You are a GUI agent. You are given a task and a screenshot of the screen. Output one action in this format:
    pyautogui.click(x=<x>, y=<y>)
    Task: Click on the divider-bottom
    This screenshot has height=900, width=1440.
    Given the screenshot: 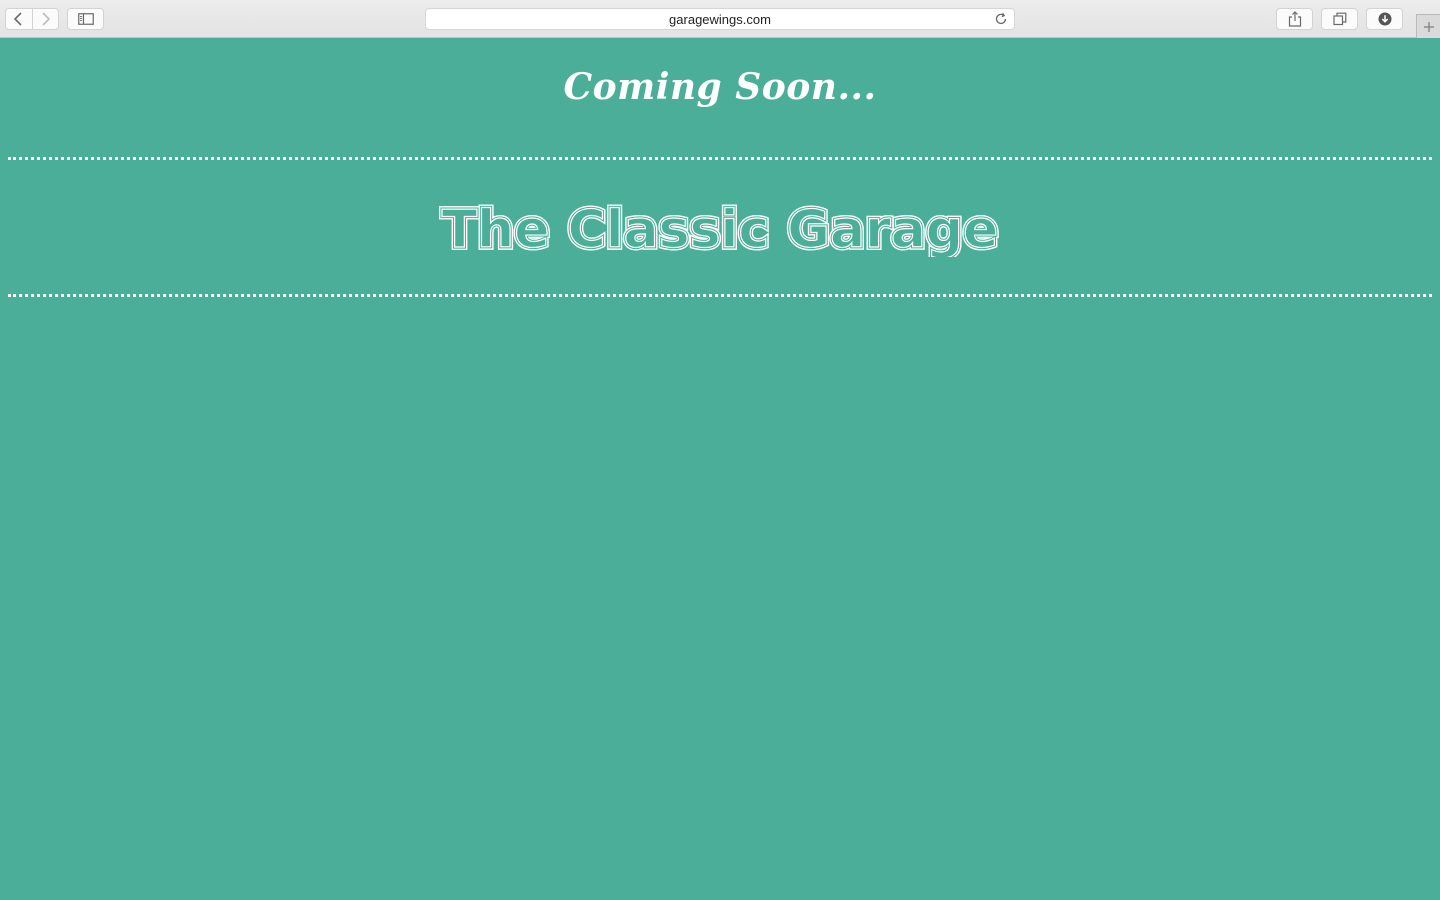 What is the action you would take?
    pyautogui.click(x=720, y=295)
    